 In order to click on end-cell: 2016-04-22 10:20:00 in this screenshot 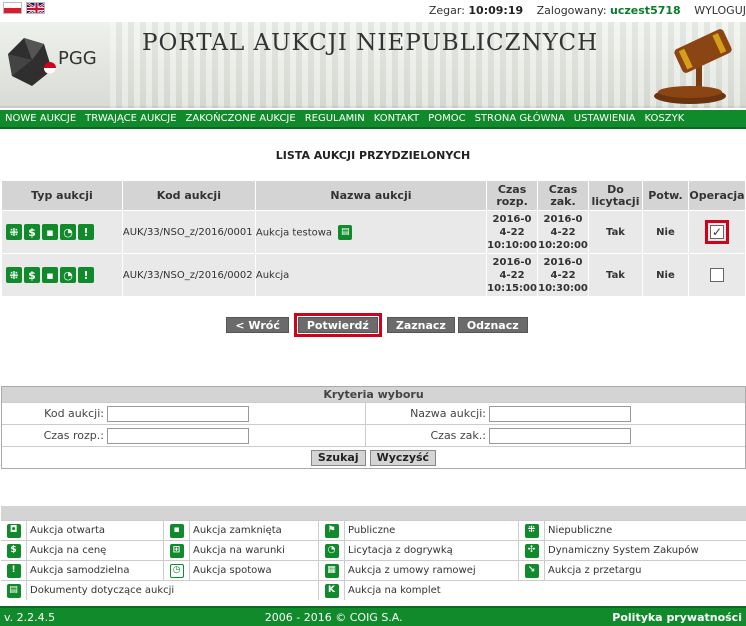, I will do `click(563, 232)`.